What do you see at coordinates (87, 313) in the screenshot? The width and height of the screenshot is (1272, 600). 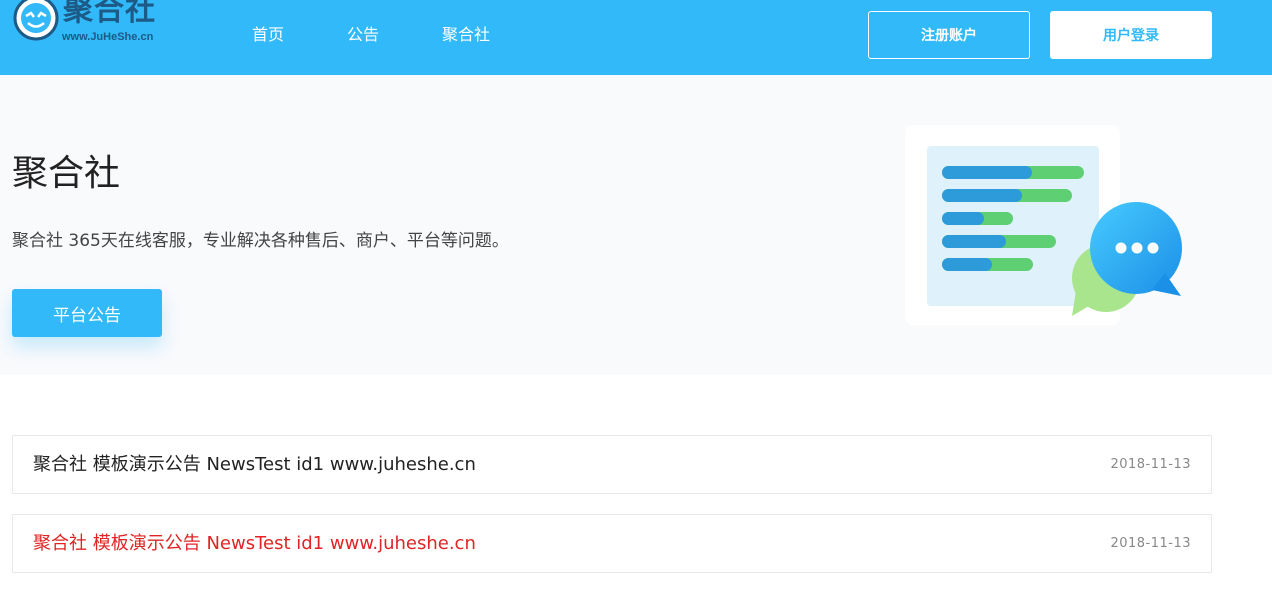 I see `platform-announcement-button: 平台公告` at bounding box center [87, 313].